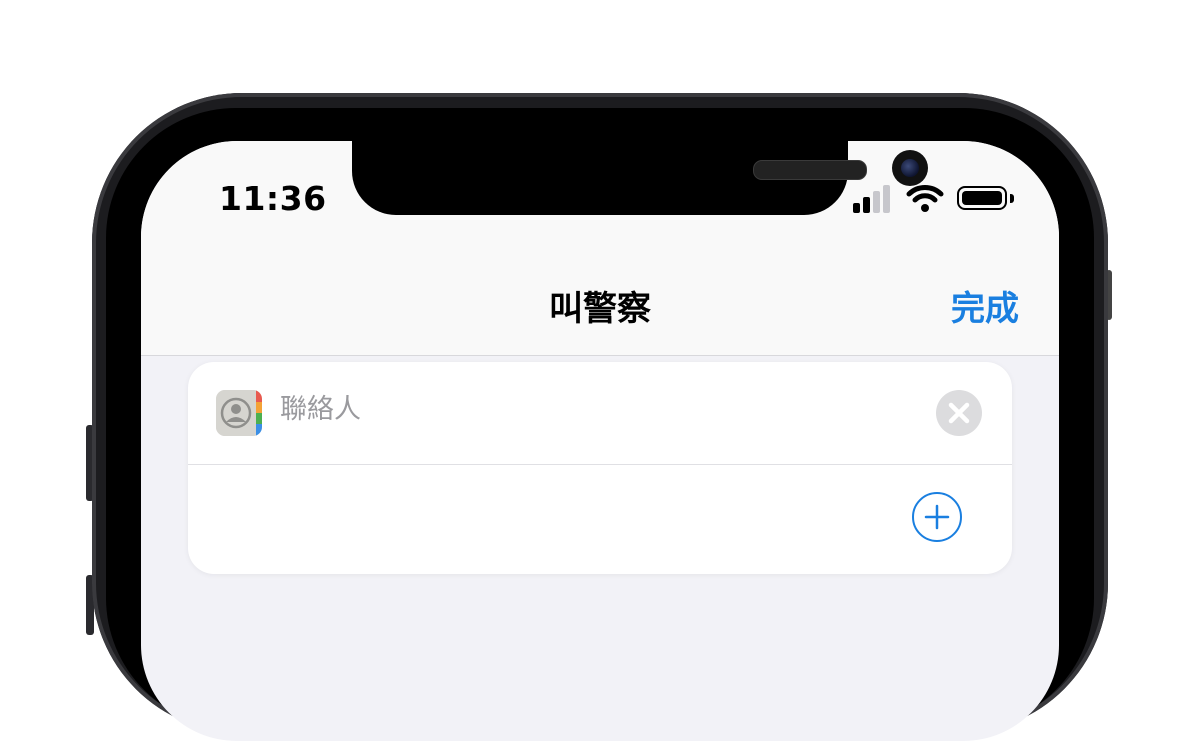 The height and width of the screenshot is (741, 1200). I want to click on battery-fill, so click(982, 198).